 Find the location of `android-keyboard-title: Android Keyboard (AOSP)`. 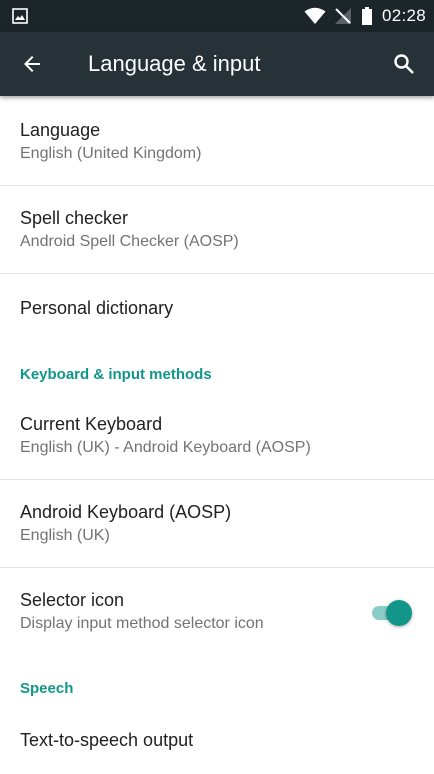

android-keyboard-title: Android Keyboard (AOSP) is located at coordinates (126, 512).